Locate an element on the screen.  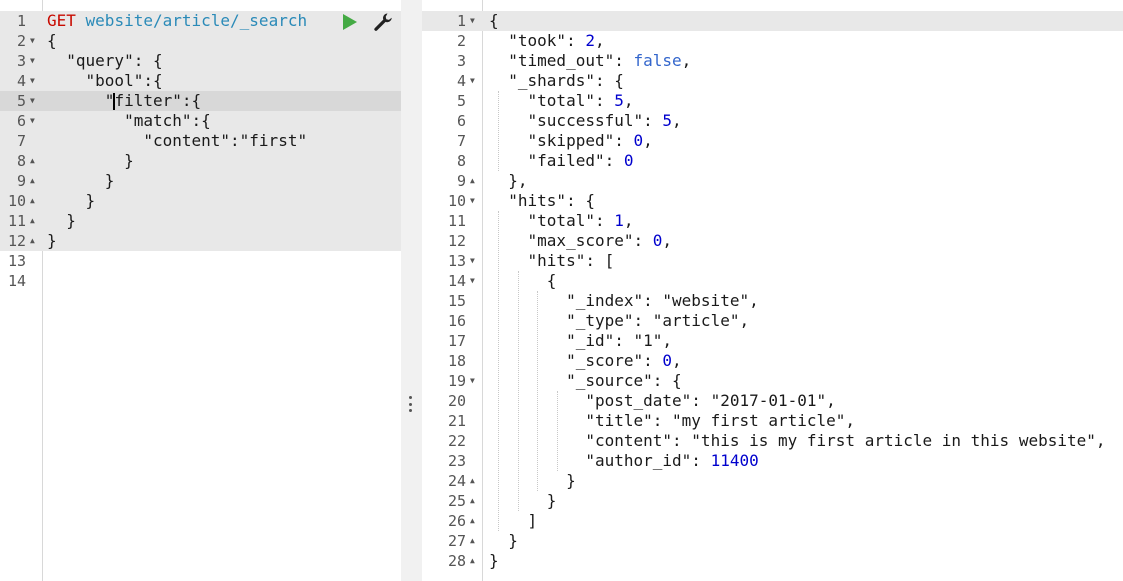
code-text: "successful": 5, is located at coordinates (604, 120).